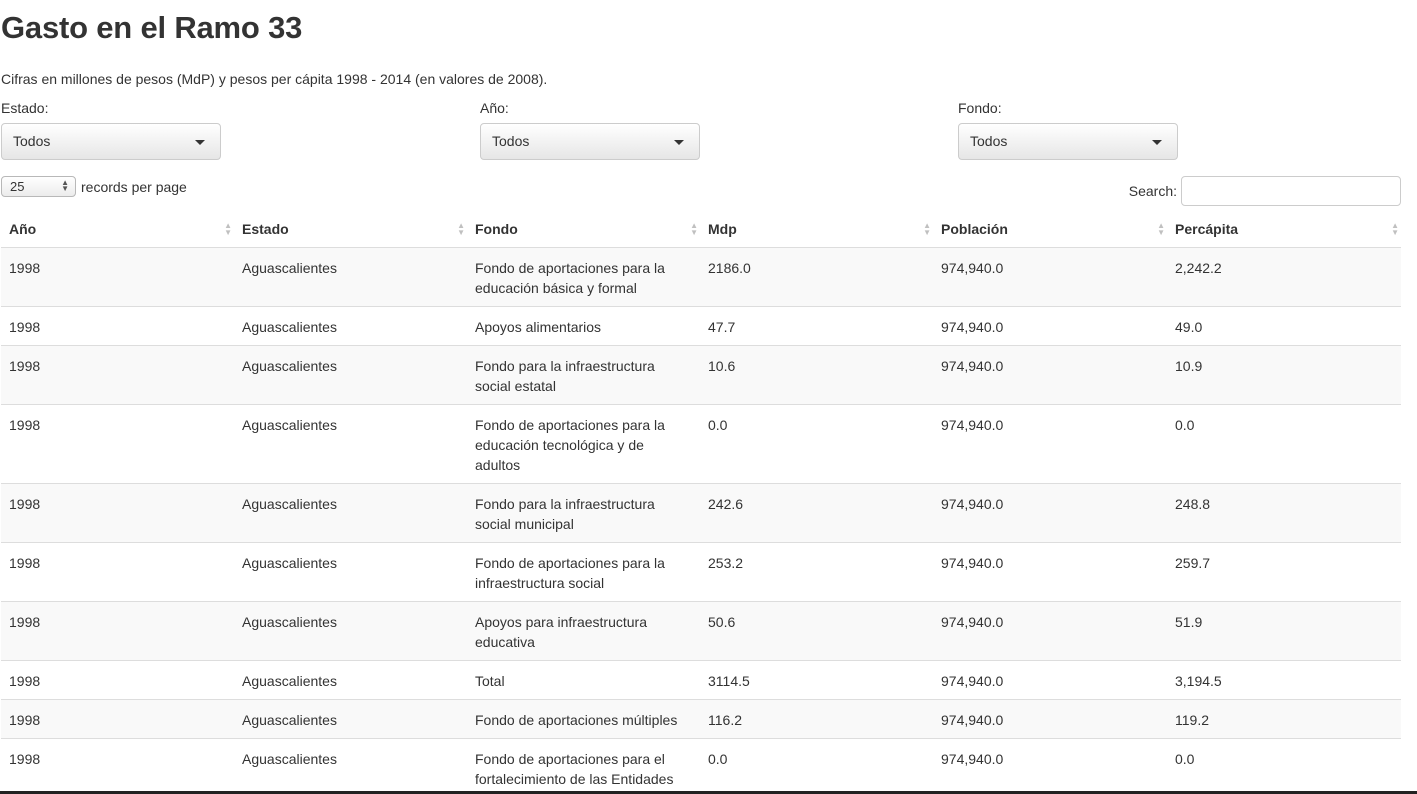  I want to click on fondo-select: Todos, so click(1068, 141).